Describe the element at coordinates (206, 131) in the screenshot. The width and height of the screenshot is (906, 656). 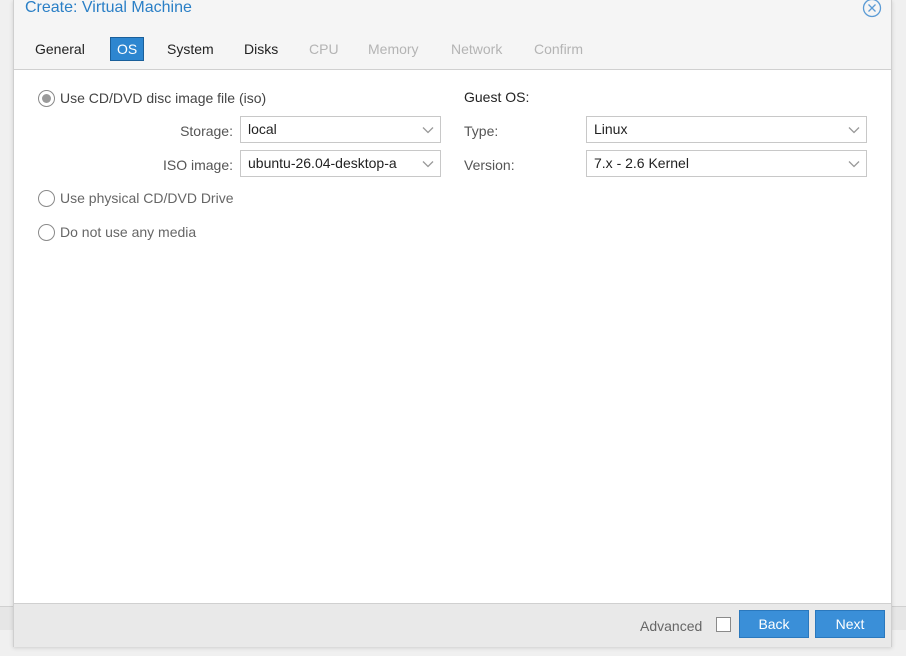
I see `storage-label: Storage:` at that location.